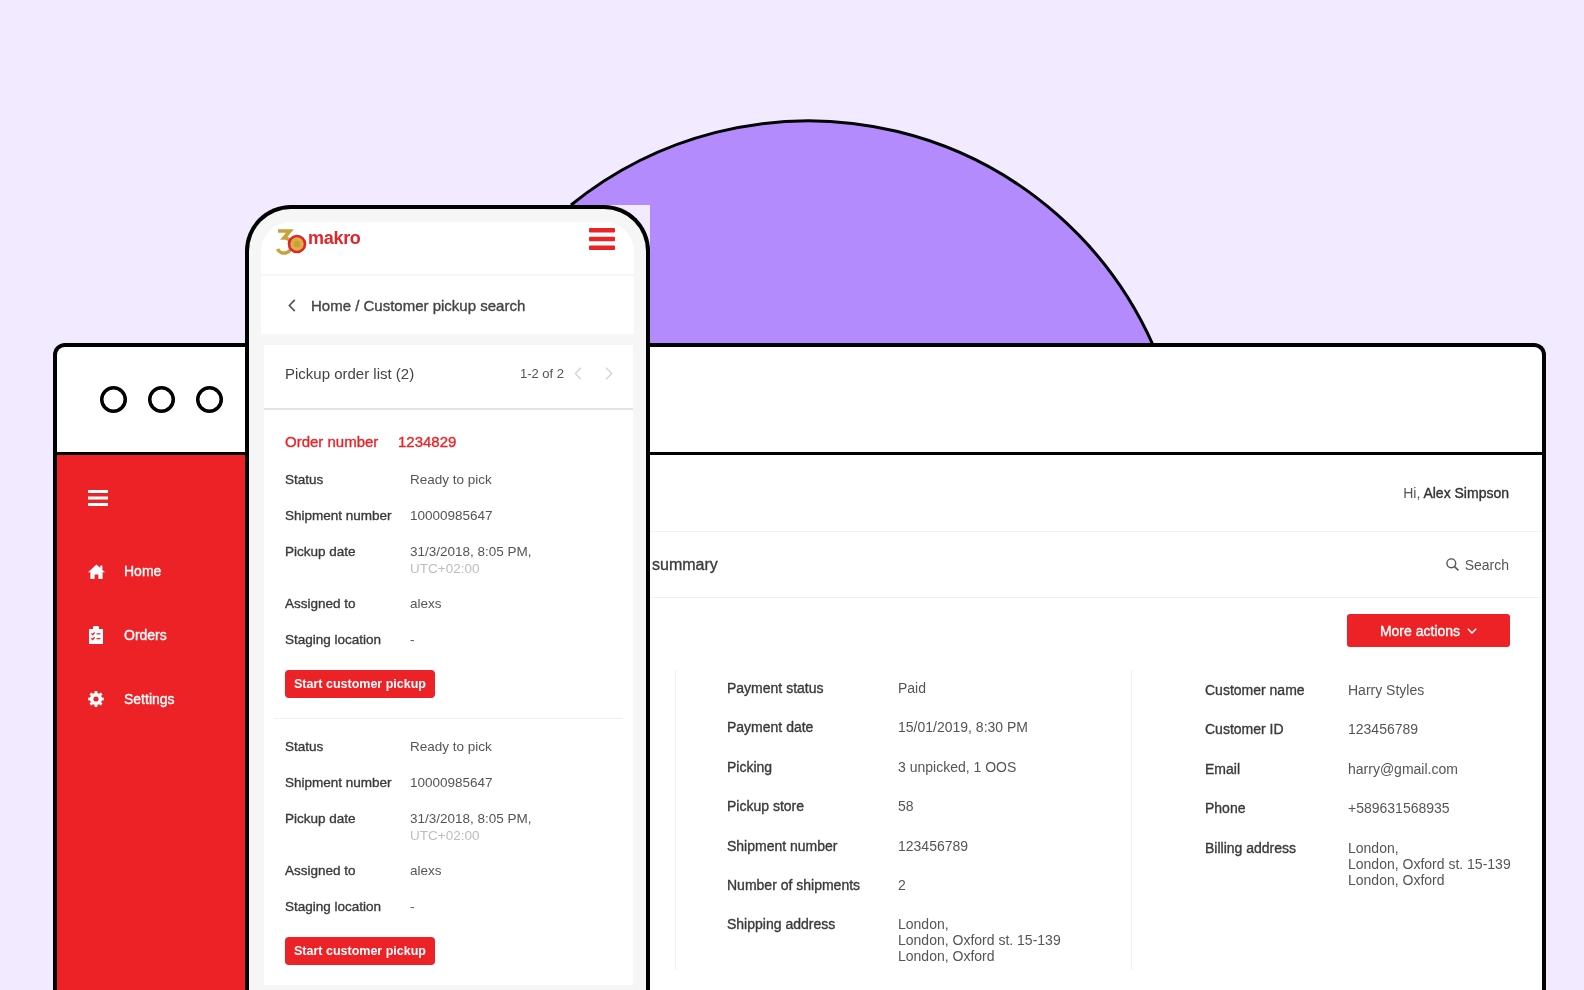  Describe the element at coordinates (1251, 847) in the screenshot. I see `field-label: Billing address` at that location.